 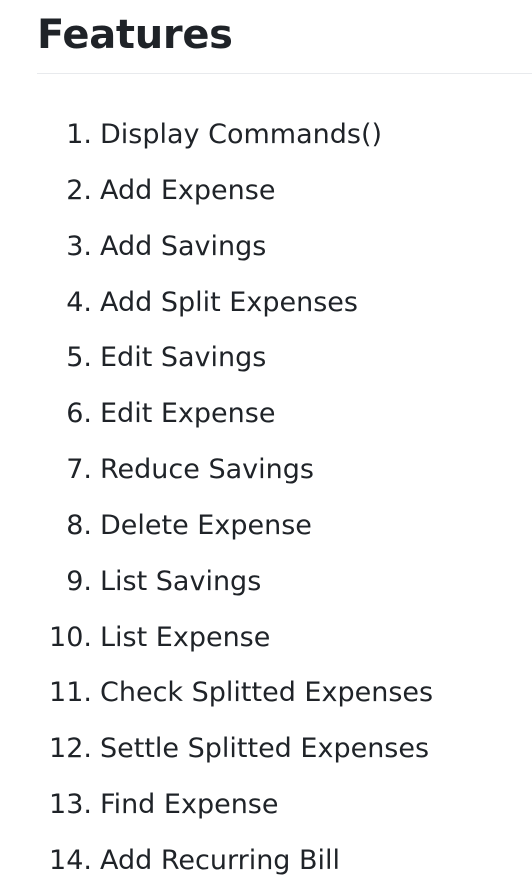 What do you see at coordinates (189, 805) in the screenshot?
I see `feature-label: Find Expense` at bounding box center [189, 805].